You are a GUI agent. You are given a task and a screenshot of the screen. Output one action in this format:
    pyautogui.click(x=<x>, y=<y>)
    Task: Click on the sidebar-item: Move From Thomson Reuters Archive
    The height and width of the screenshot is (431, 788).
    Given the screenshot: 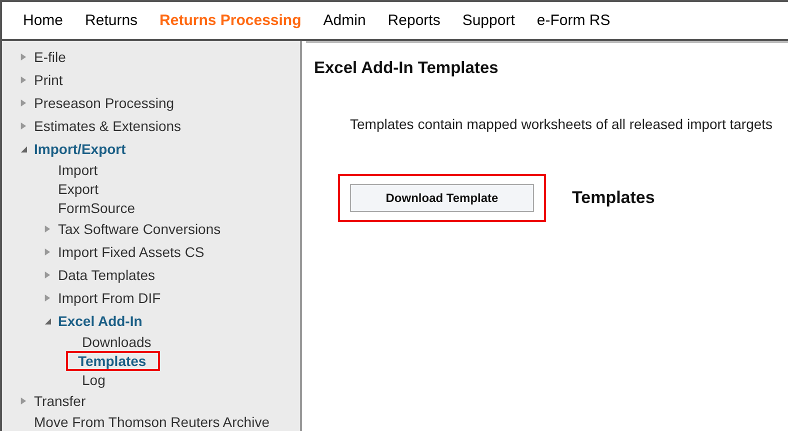 What is the action you would take?
    pyautogui.click(x=152, y=421)
    